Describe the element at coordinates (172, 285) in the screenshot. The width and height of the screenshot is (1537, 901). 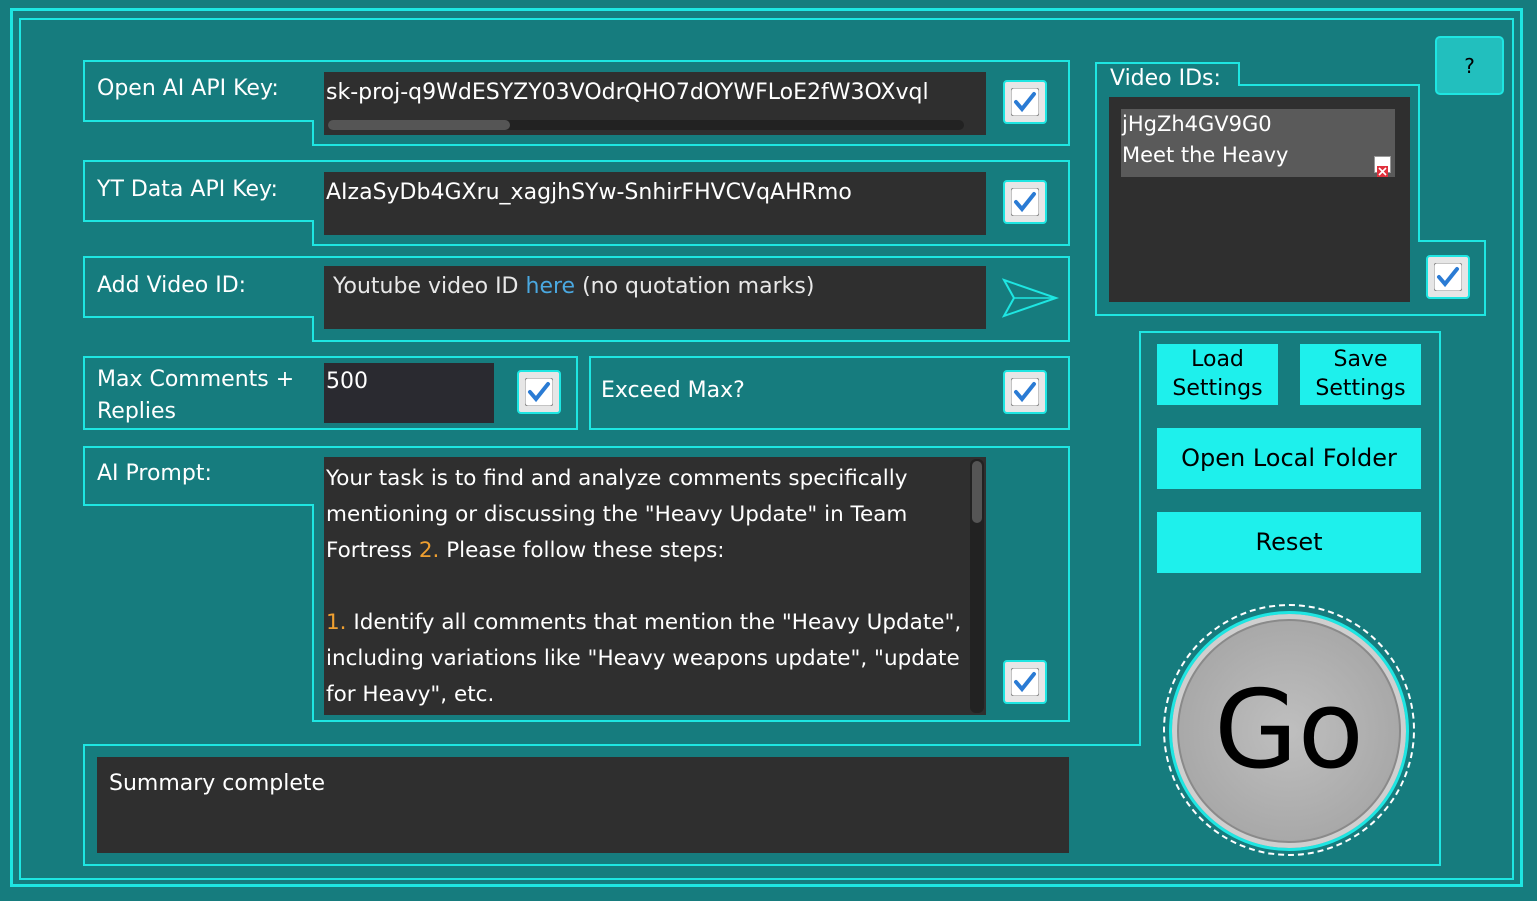
I see `add-video-label: Add Video ID:` at that location.